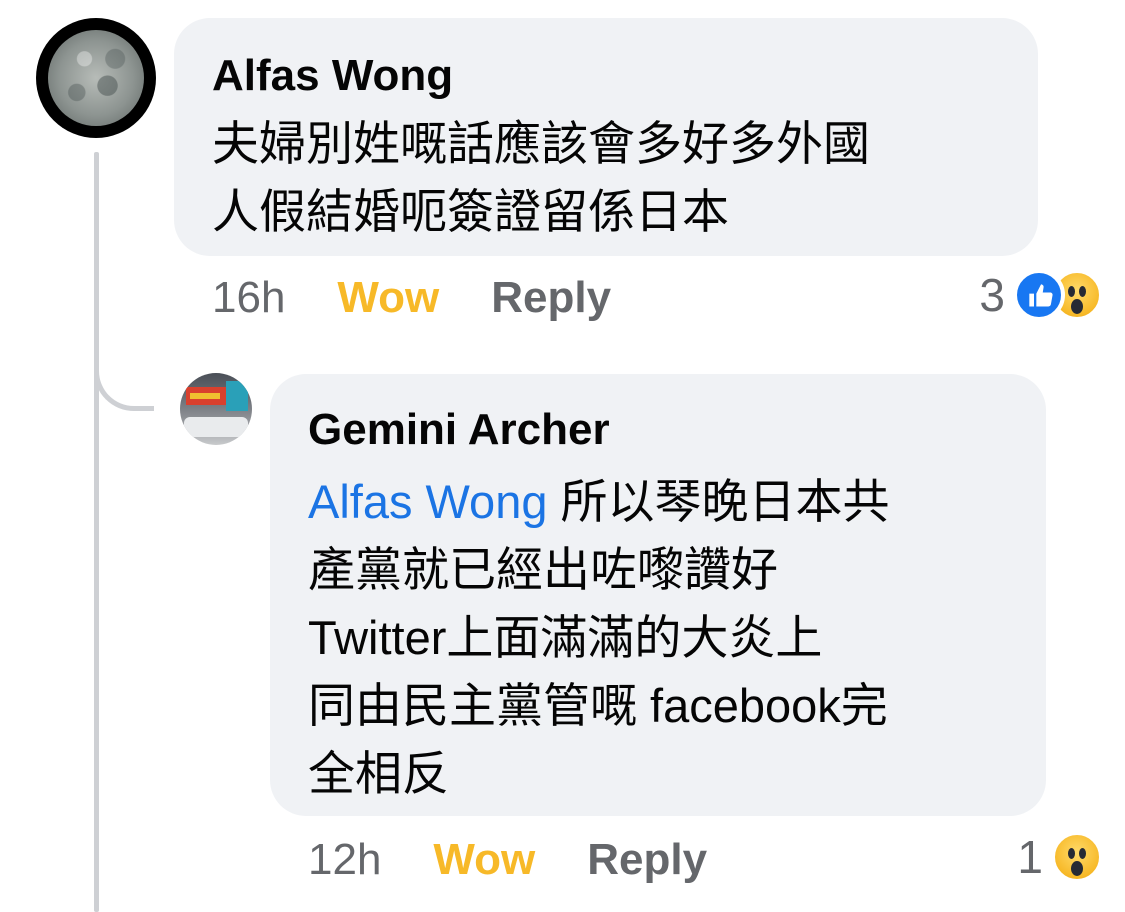  I want to click on mention-link: Alfas Wong, so click(427, 501).